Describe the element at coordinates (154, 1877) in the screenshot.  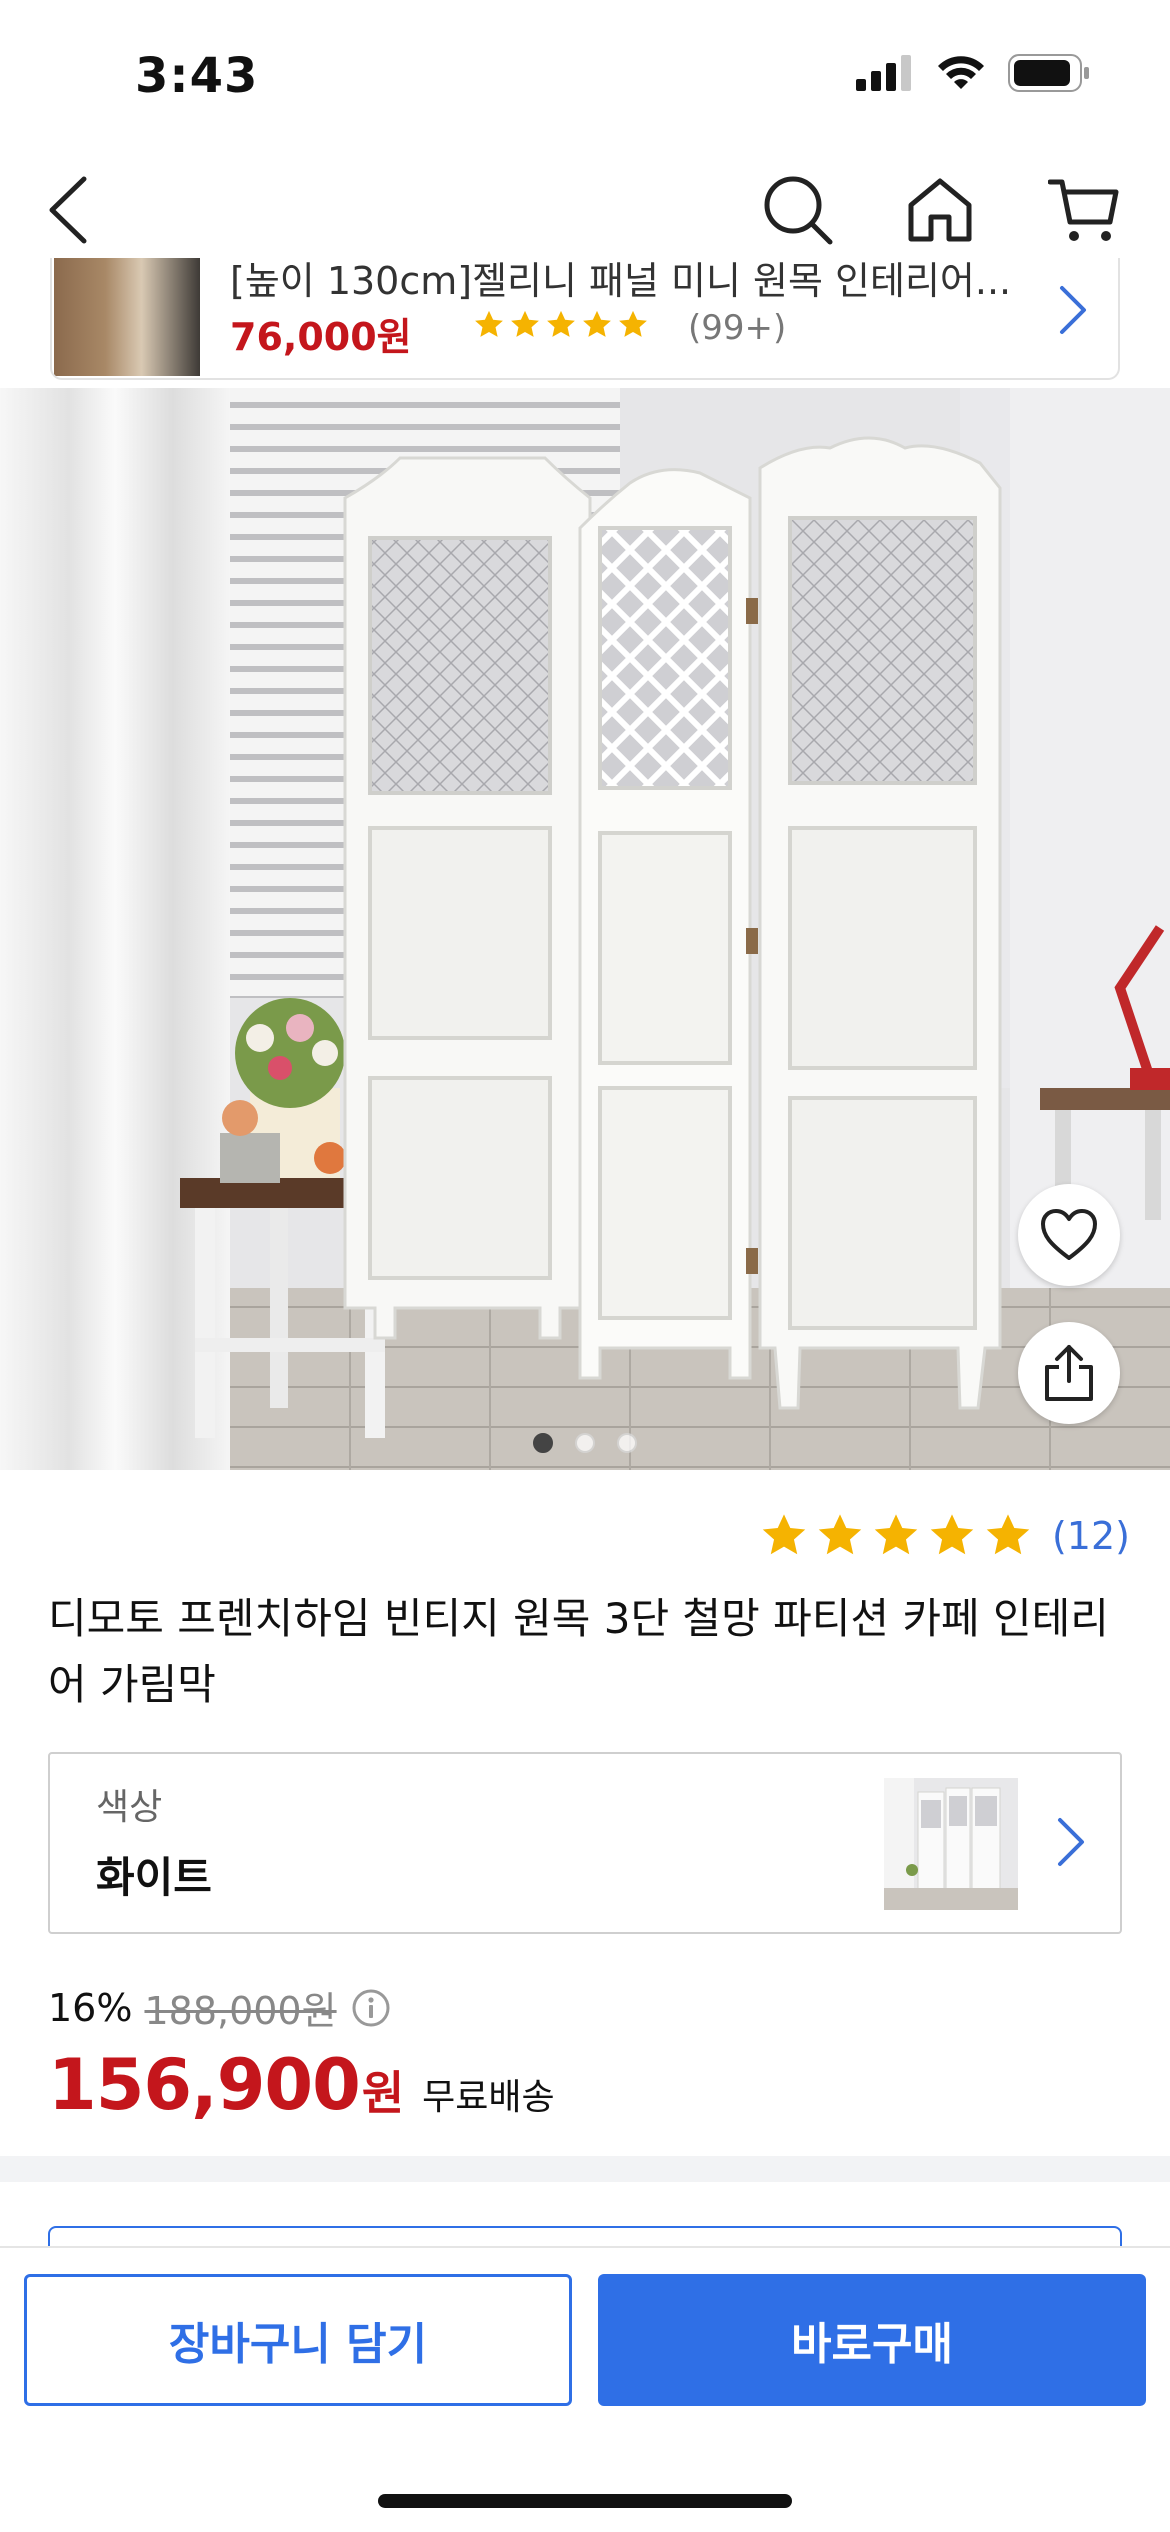
I see `option-value: 화이트` at that location.